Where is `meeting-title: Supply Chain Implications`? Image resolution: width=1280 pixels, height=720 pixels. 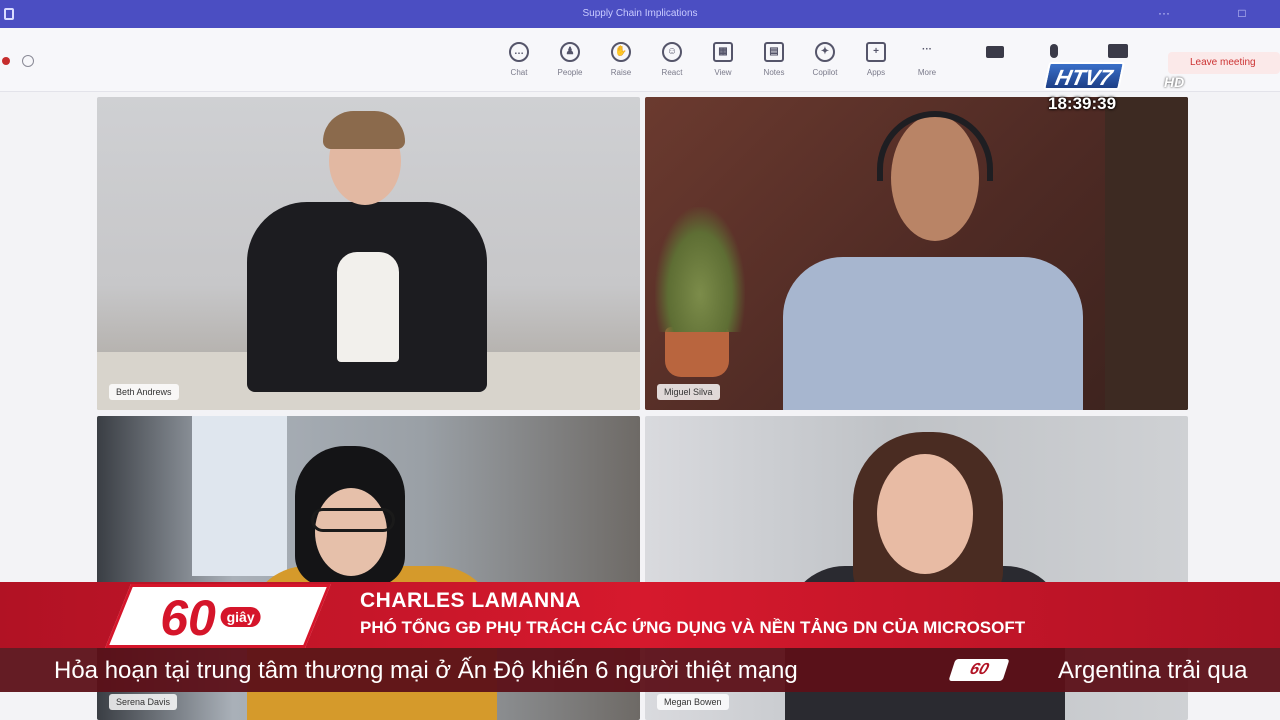
meeting-title: Supply Chain Implications is located at coordinates (640, 13).